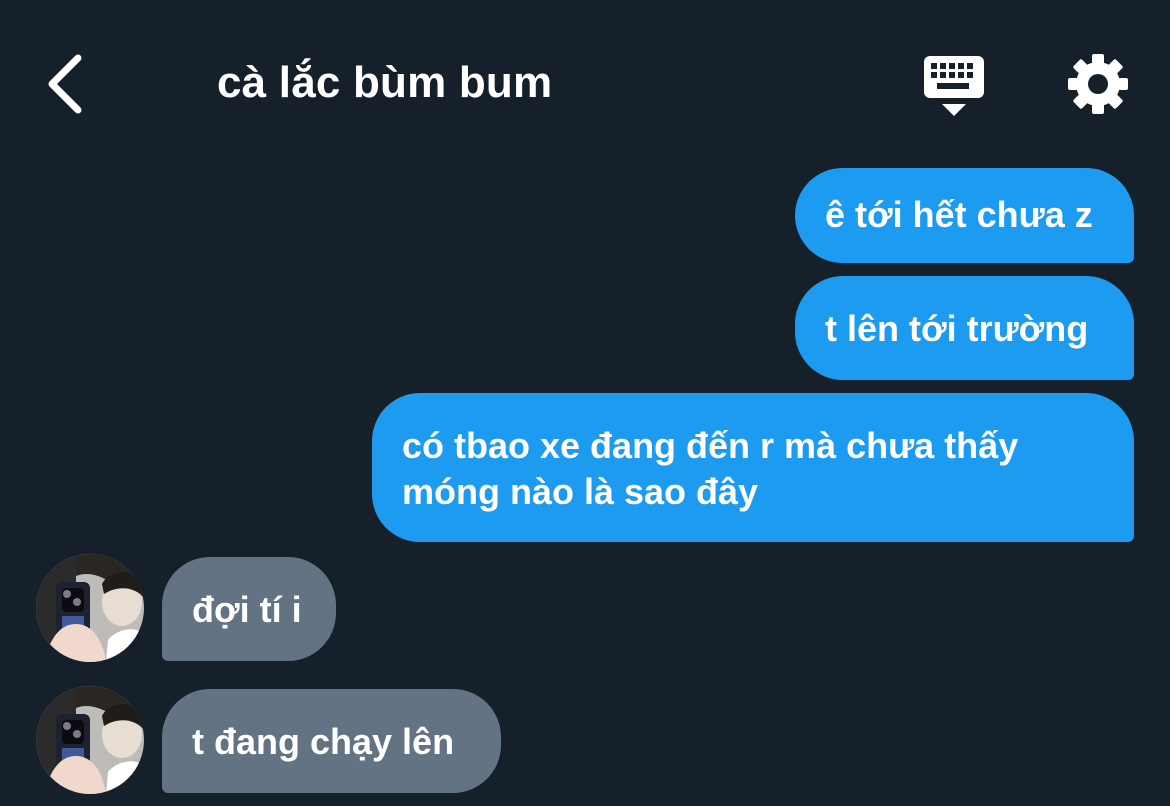 The height and width of the screenshot is (806, 1170). Describe the element at coordinates (323, 741) in the screenshot. I see `message-text: t đang chạy lên` at that location.